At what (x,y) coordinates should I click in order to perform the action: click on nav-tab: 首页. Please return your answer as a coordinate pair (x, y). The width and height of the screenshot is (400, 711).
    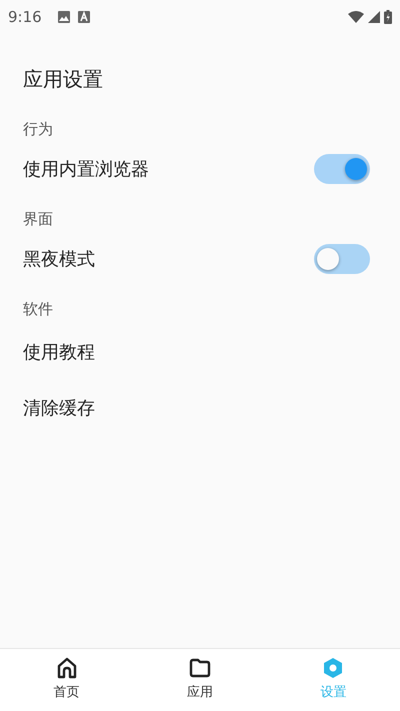
    Looking at the image, I should click on (67, 680).